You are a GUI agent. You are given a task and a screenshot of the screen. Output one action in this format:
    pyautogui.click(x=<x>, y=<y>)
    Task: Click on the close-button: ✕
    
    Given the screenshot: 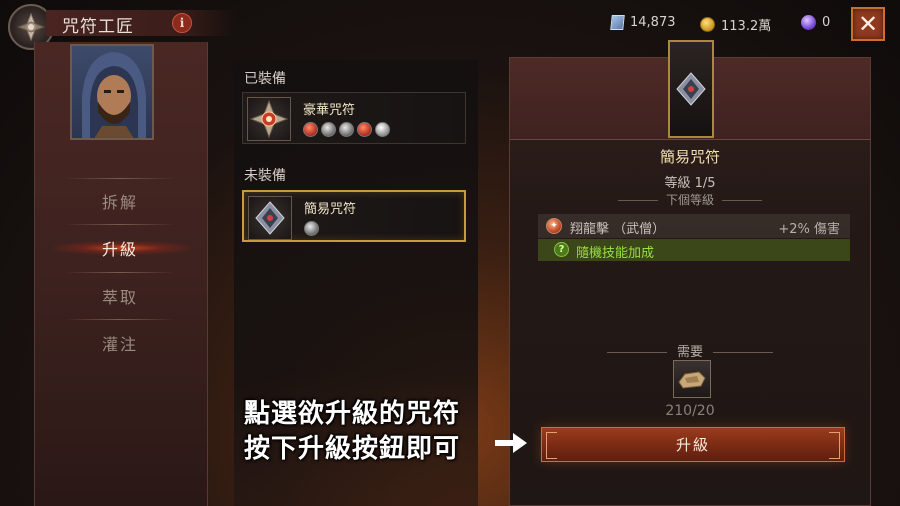 What is the action you would take?
    pyautogui.click(x=868, y=24)
    